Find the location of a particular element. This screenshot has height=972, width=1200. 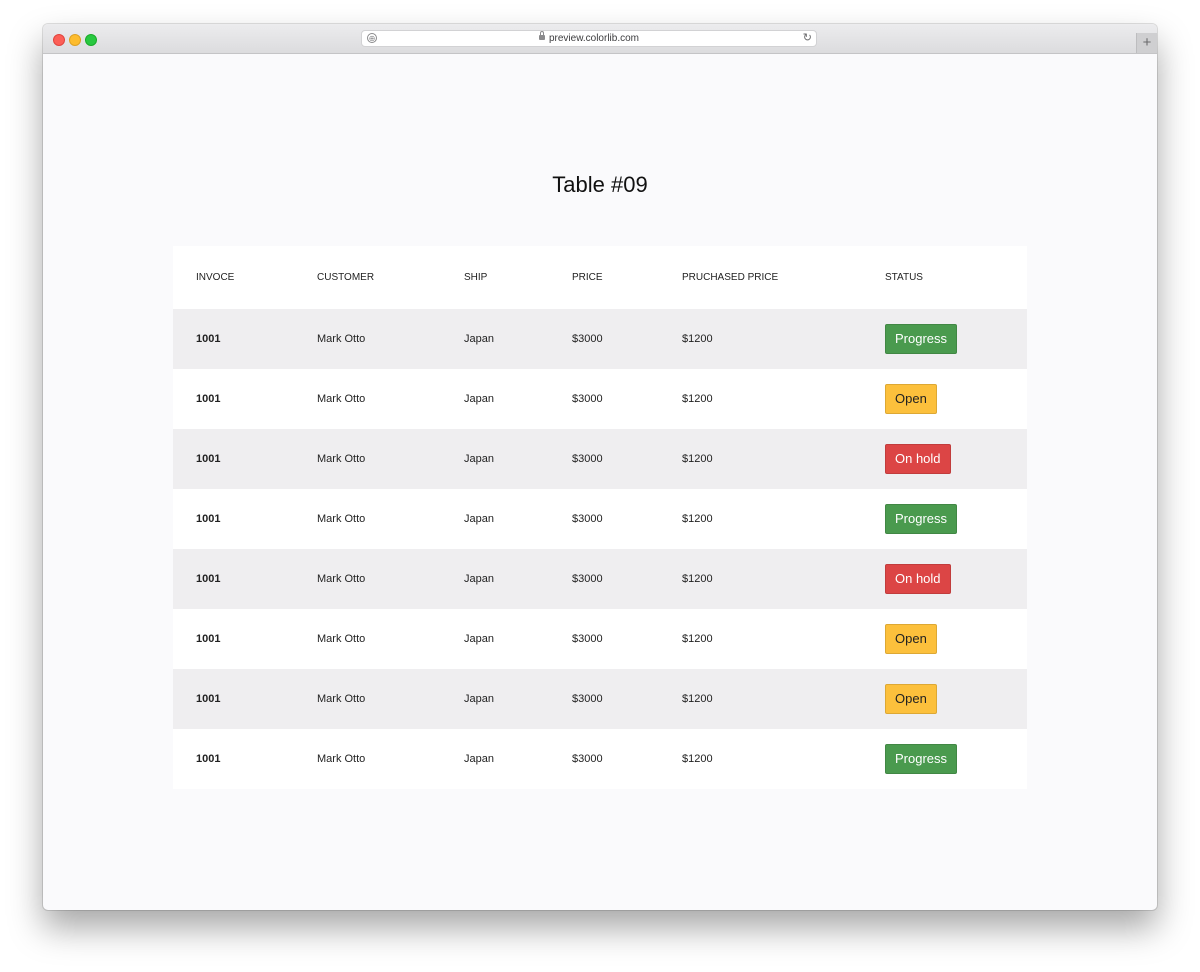

address-url: preview.colorlib.com is located at coordinates (594, 38).